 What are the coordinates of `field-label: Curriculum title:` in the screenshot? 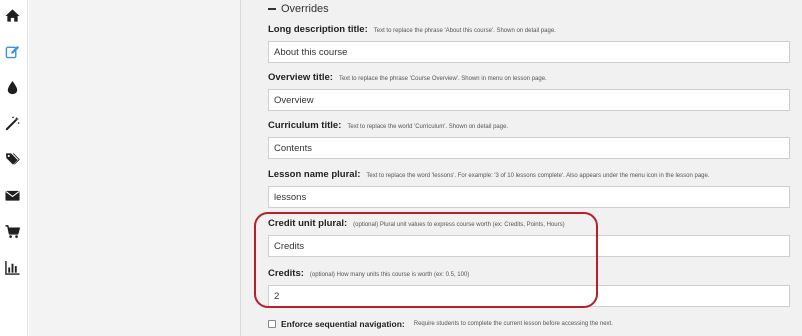 It's located at (305, 125).